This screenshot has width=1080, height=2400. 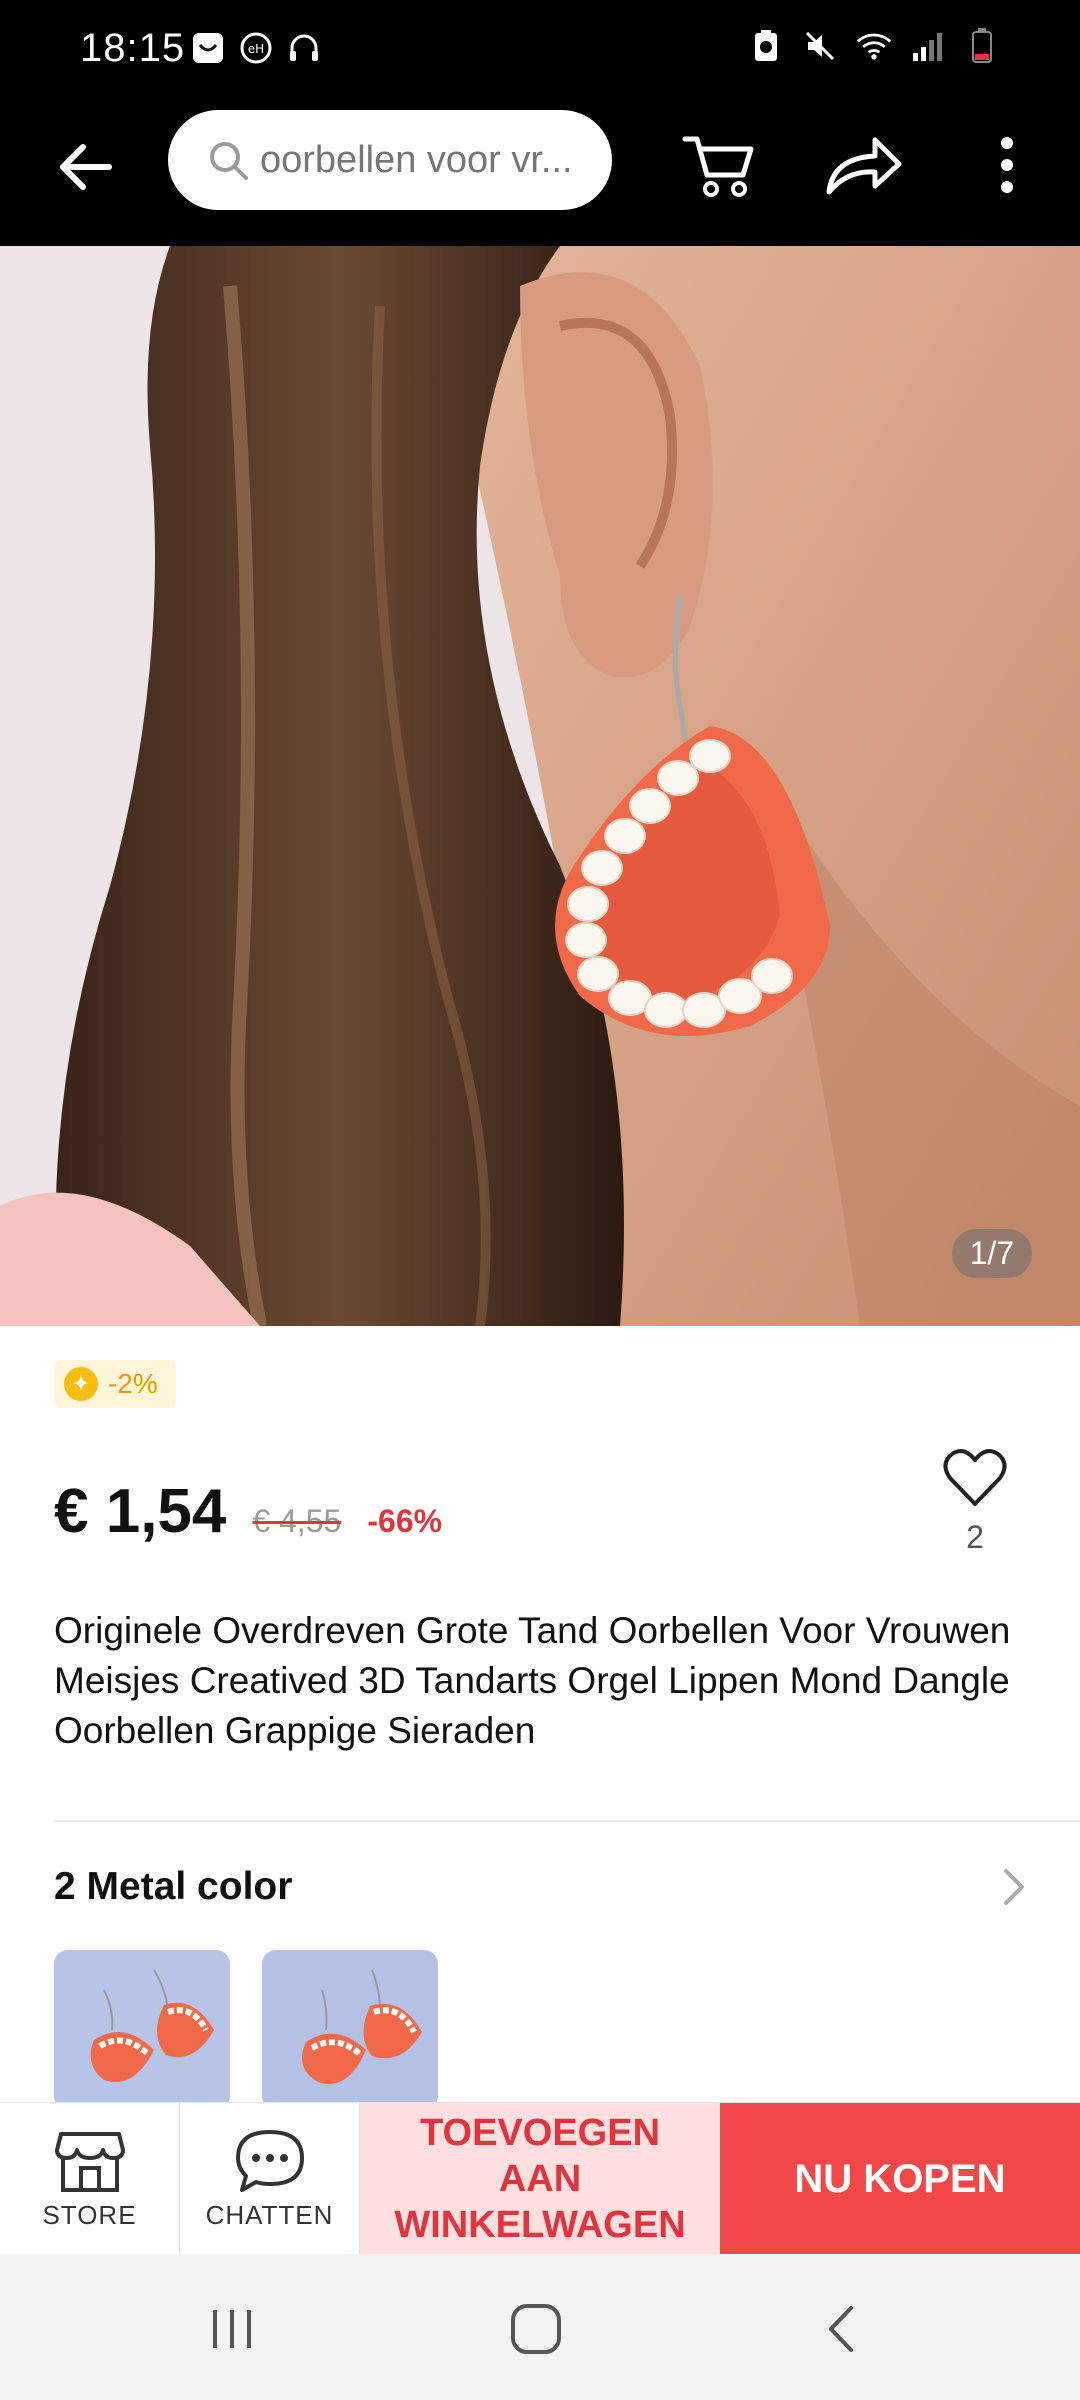 I want to click on signal-icon, so click(x=928, y=46).